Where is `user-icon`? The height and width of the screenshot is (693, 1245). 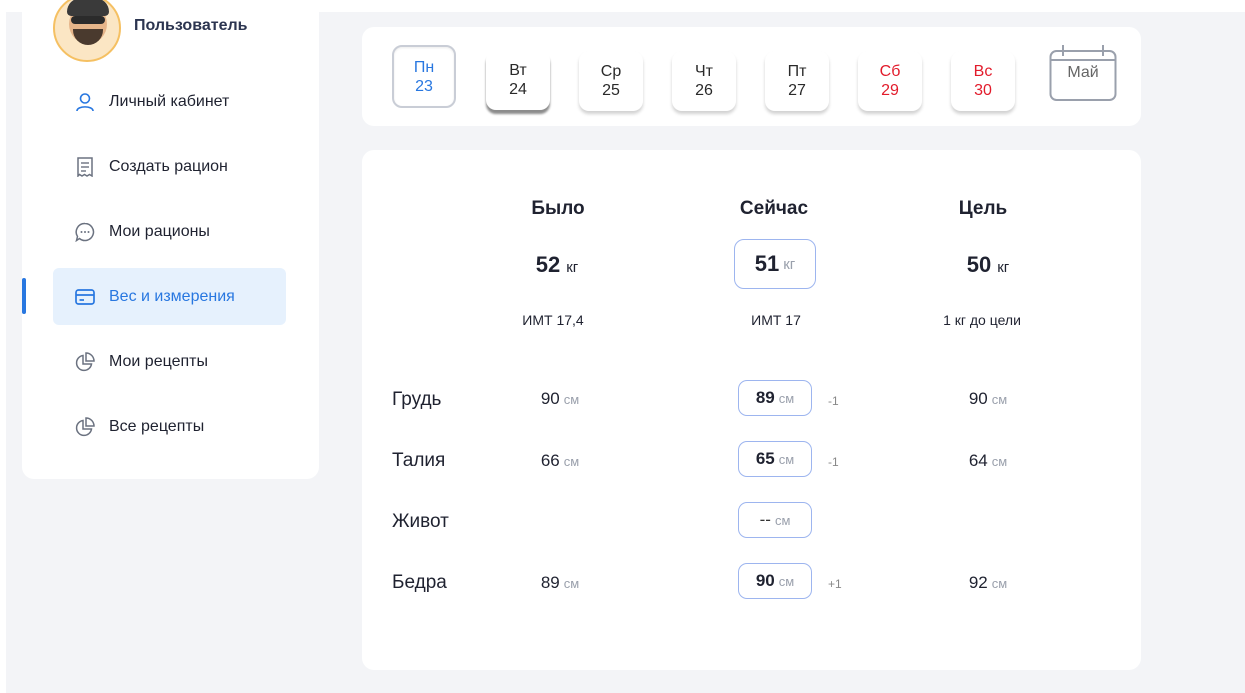
user-icon is located at coordinates (85, 102).